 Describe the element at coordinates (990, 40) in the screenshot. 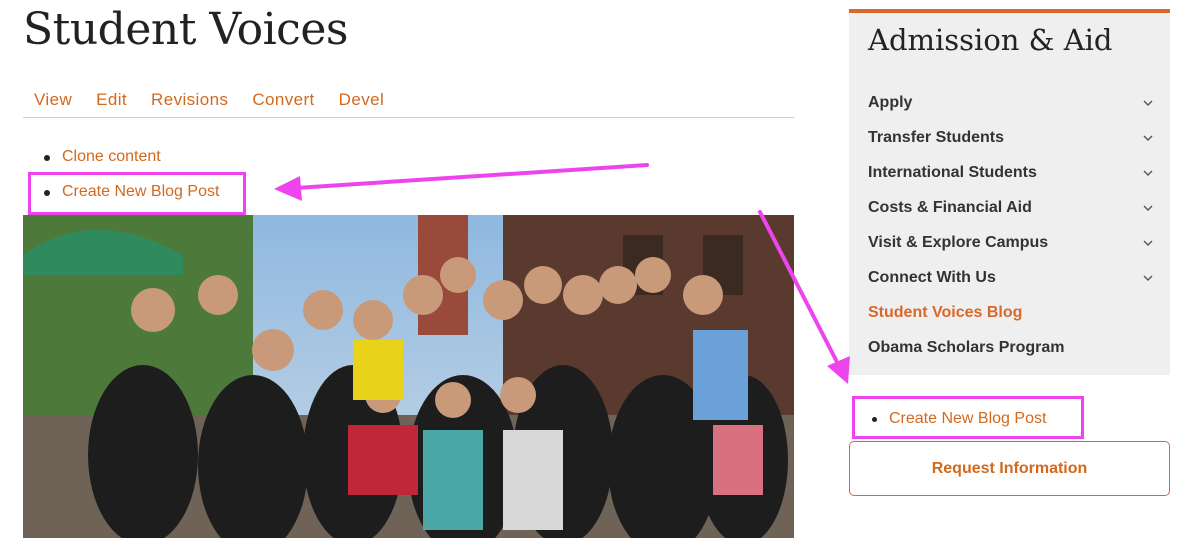

I see `sidebar-title: Admission & Aid` at that location.